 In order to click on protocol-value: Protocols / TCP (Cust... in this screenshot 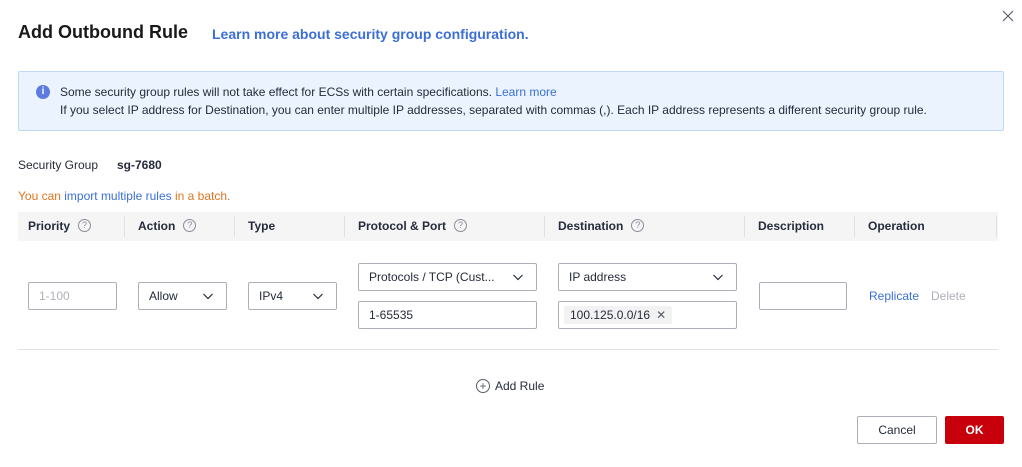, I will do `click(432, 277)`.